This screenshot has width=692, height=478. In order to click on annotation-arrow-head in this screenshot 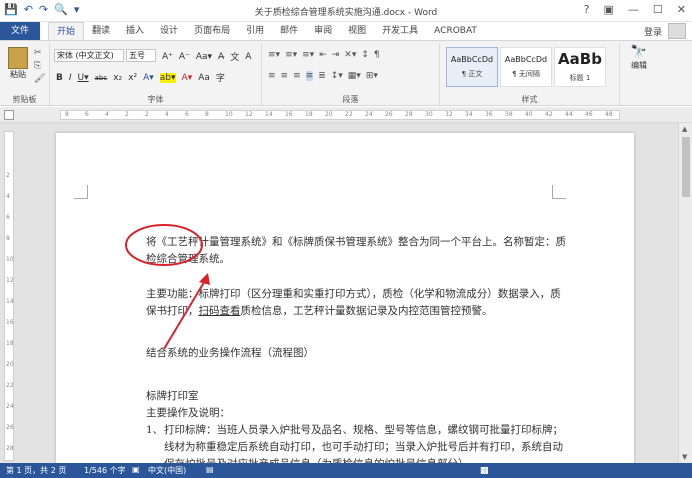, I will do `click(204, 279)`.